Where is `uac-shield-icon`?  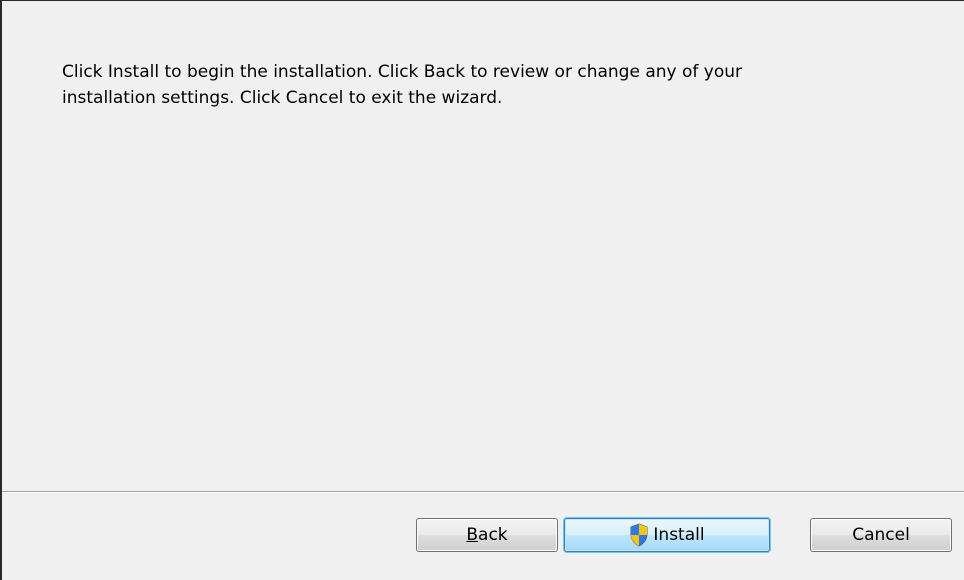
uac-shield-icon is located at coordinates (639, 535).